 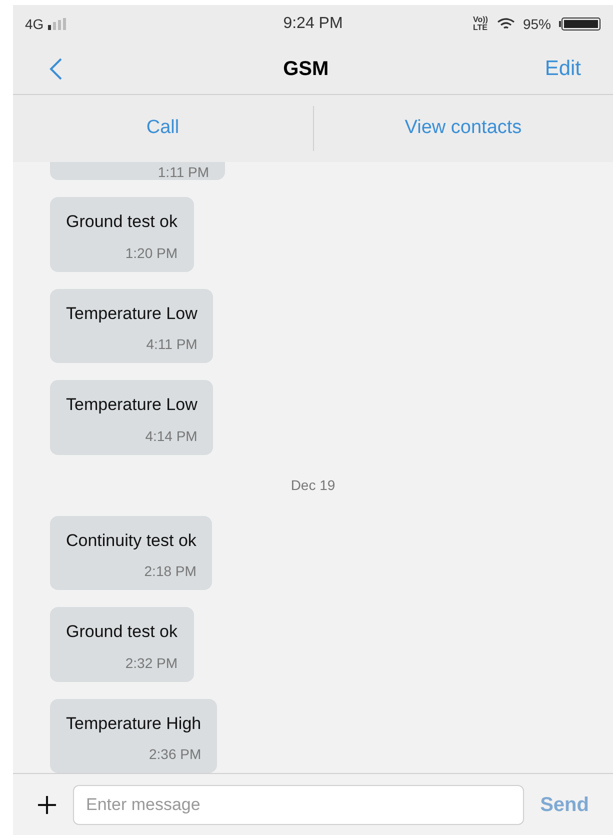 What do you see at coordinates (580, 24) in the screenshot?
I see `battery-icon` at bounding box center [580, 24].